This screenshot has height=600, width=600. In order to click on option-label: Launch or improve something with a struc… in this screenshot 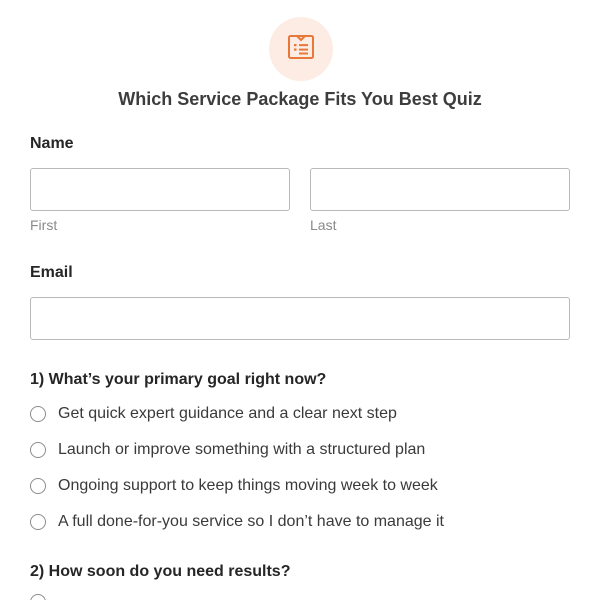, I will do `click(242, 449)`.